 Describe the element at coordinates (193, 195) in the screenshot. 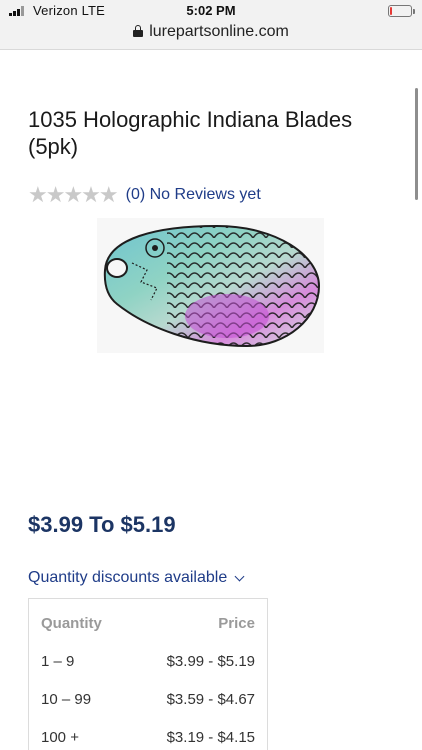

I see `reviews-link: (0) No Reviews yet` at that location.